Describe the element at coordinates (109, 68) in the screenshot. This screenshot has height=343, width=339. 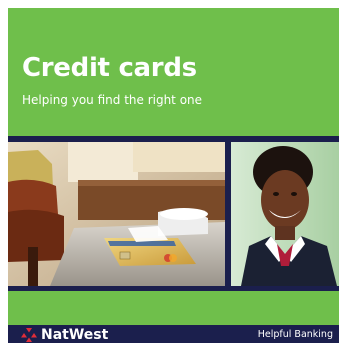
I see `page-title: Credit cards` at that location.